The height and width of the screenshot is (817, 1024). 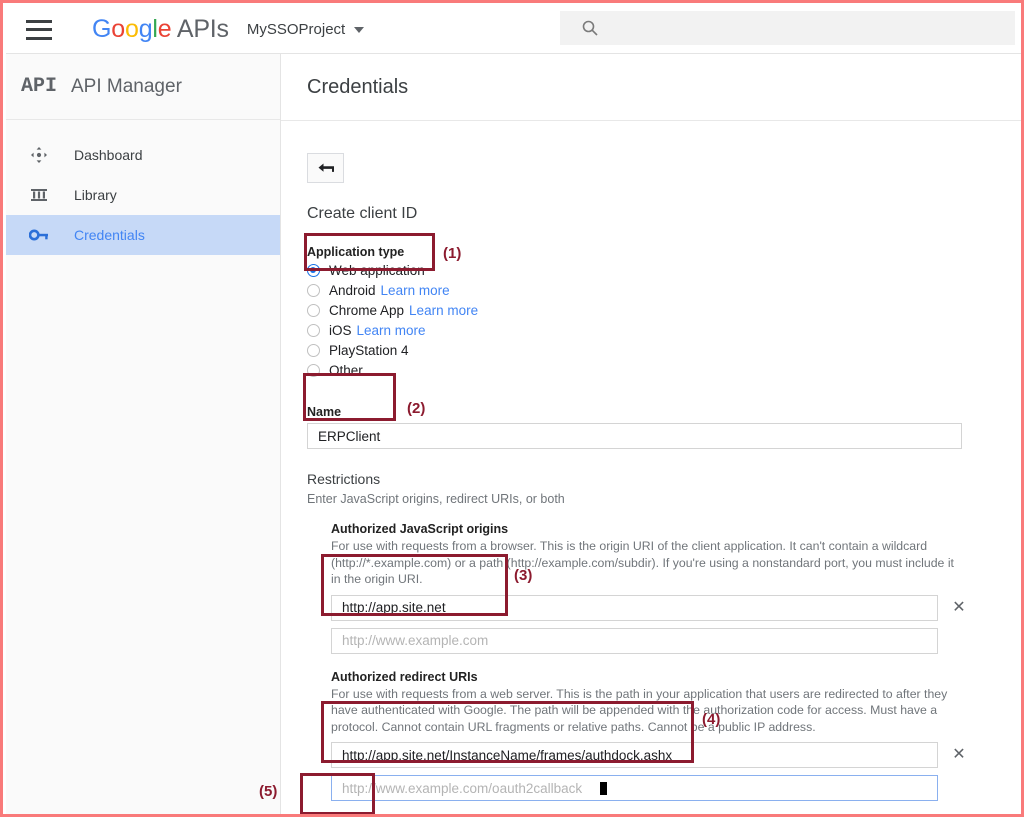 I want to click on logo-letter-o1: o, so click(x=118, y=29).